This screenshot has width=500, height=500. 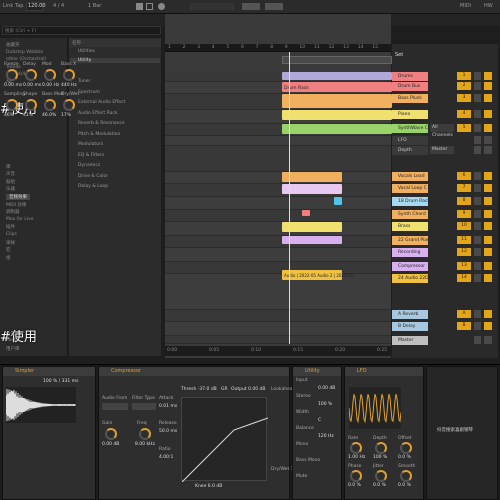 I want to click on punch-button, so click(x=251, y=6).